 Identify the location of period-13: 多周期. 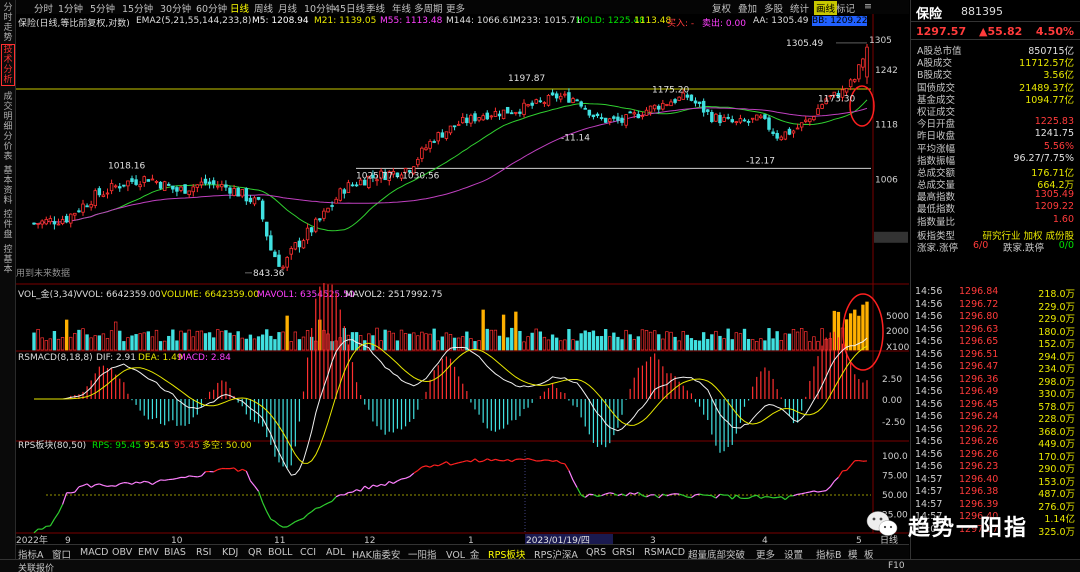
(428, 8).